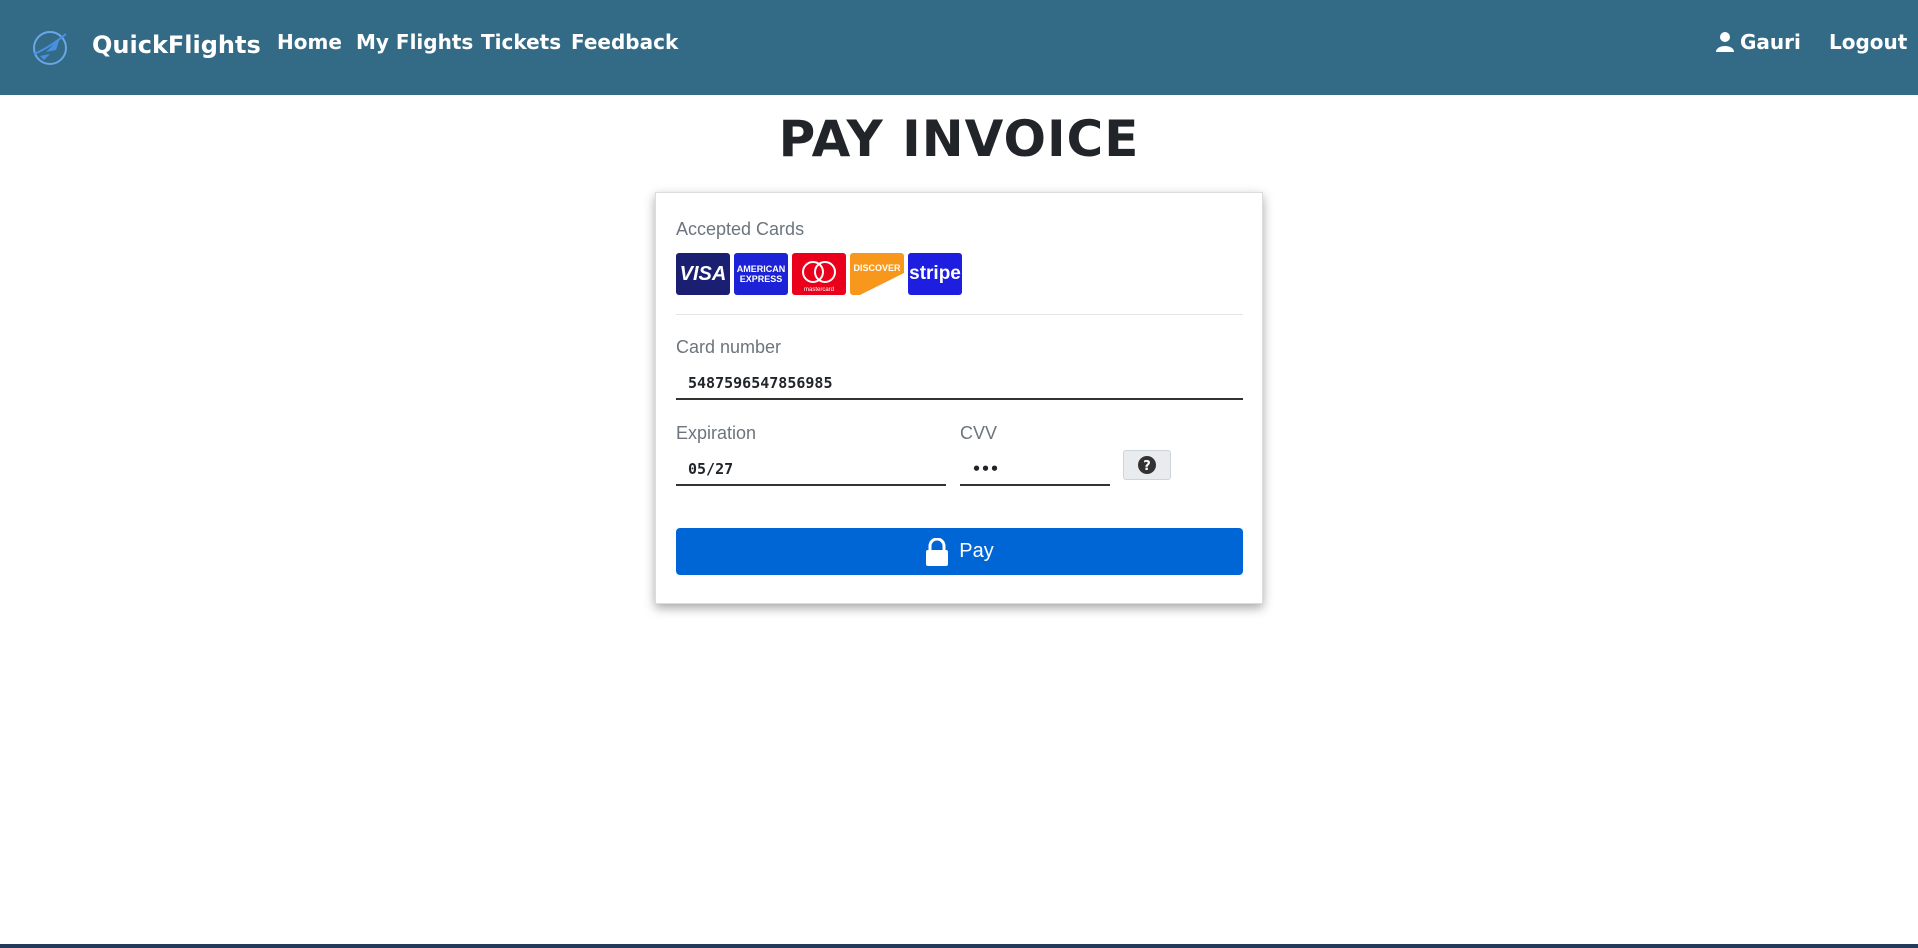  Describe the element at coordinates (959, 139) in the screenshot. I see `page-title: PAY INVOICE` at that location.